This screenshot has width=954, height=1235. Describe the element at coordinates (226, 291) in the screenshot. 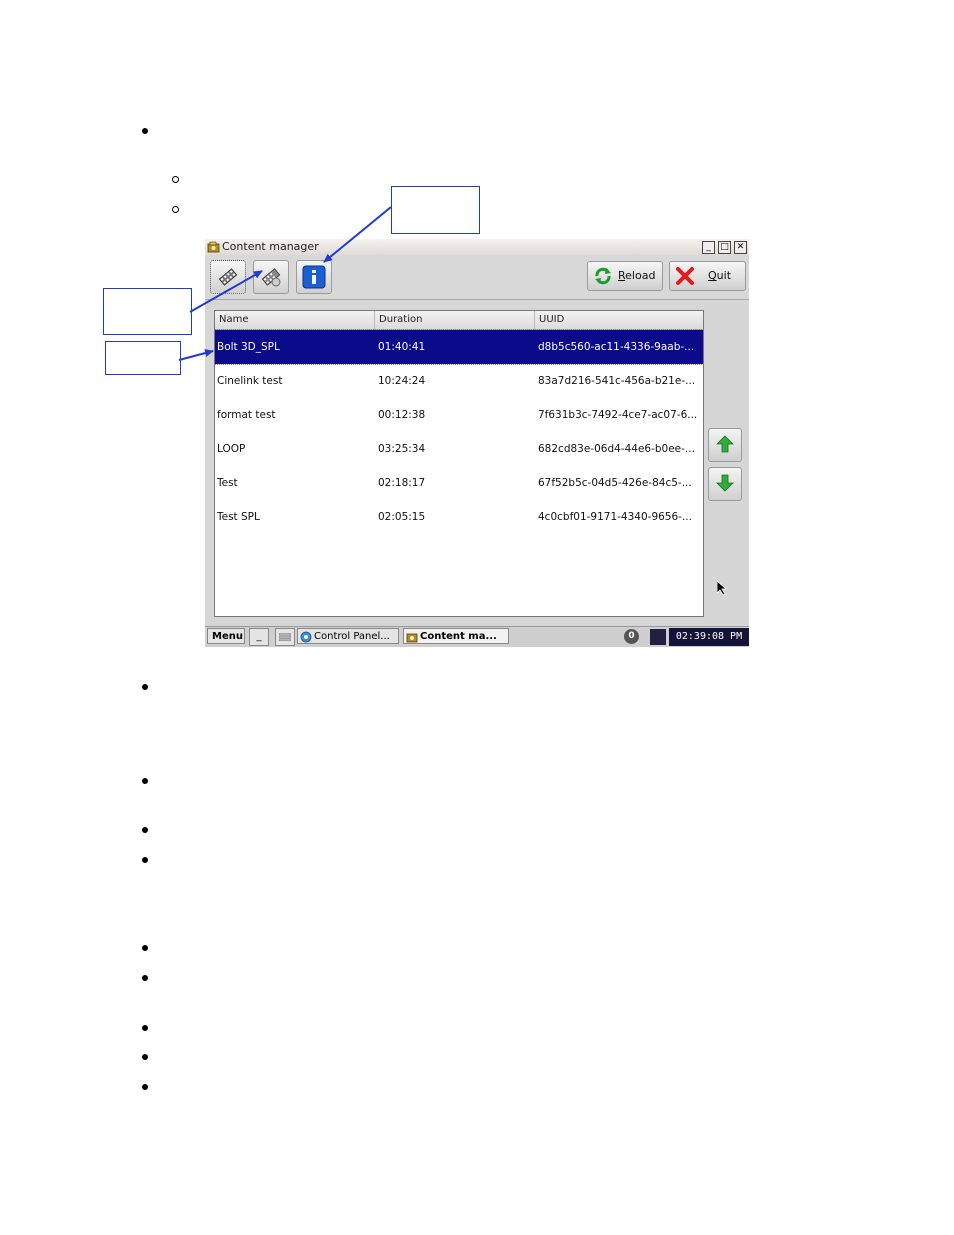

I see `arrow-to-delete-button` at that location.